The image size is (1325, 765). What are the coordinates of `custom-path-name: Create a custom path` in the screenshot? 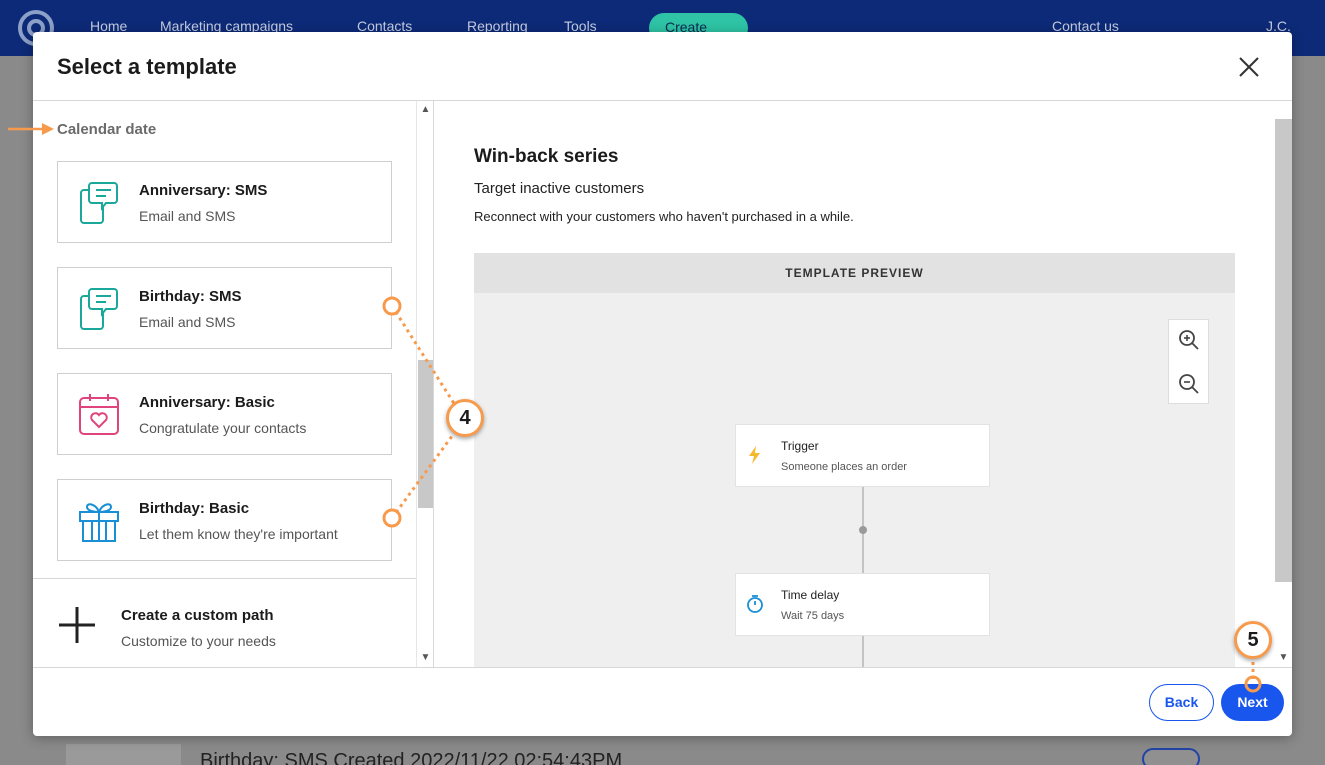 It's located at (197, 615).